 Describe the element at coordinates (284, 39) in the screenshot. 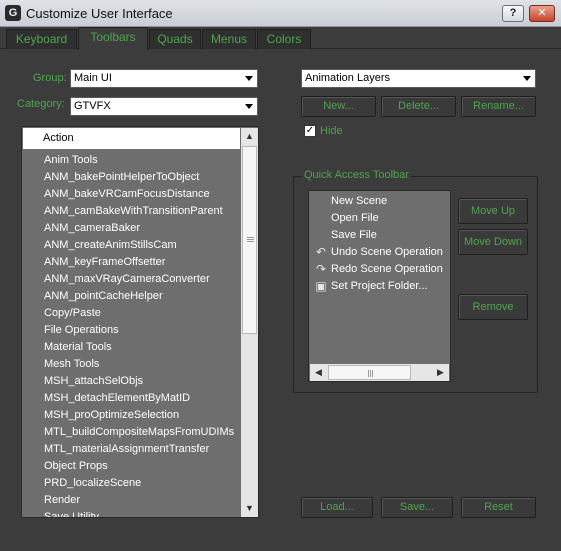

I see `tab-colors: Colors` at that location.